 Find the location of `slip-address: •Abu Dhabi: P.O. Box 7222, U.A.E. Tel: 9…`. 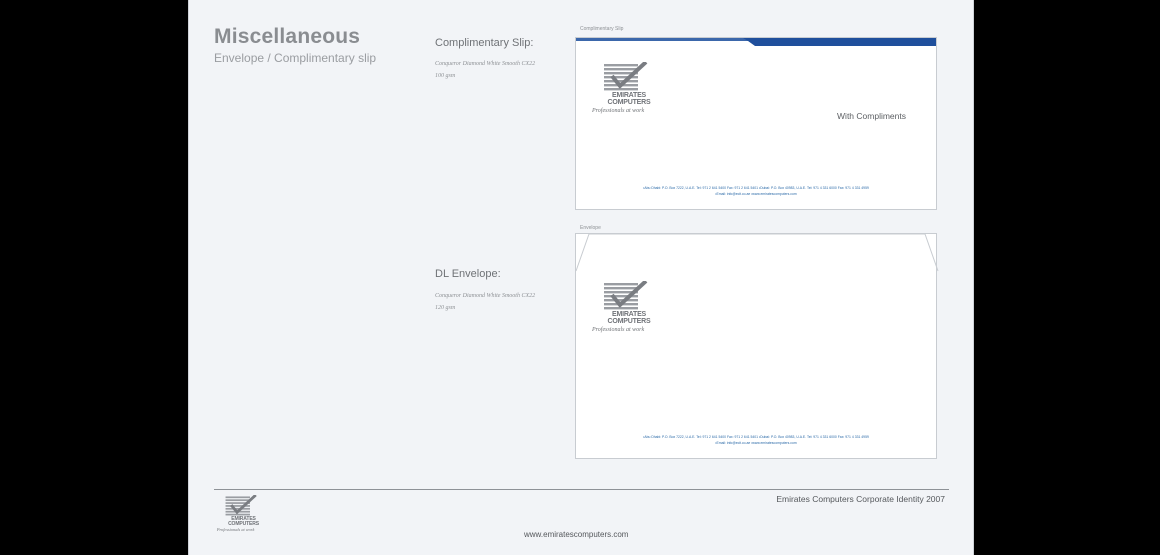

slip-address: •Abu Dhabi: P.O. Box 7222, U.A.E. Tel: 9… is located at coordinates (756, 191).